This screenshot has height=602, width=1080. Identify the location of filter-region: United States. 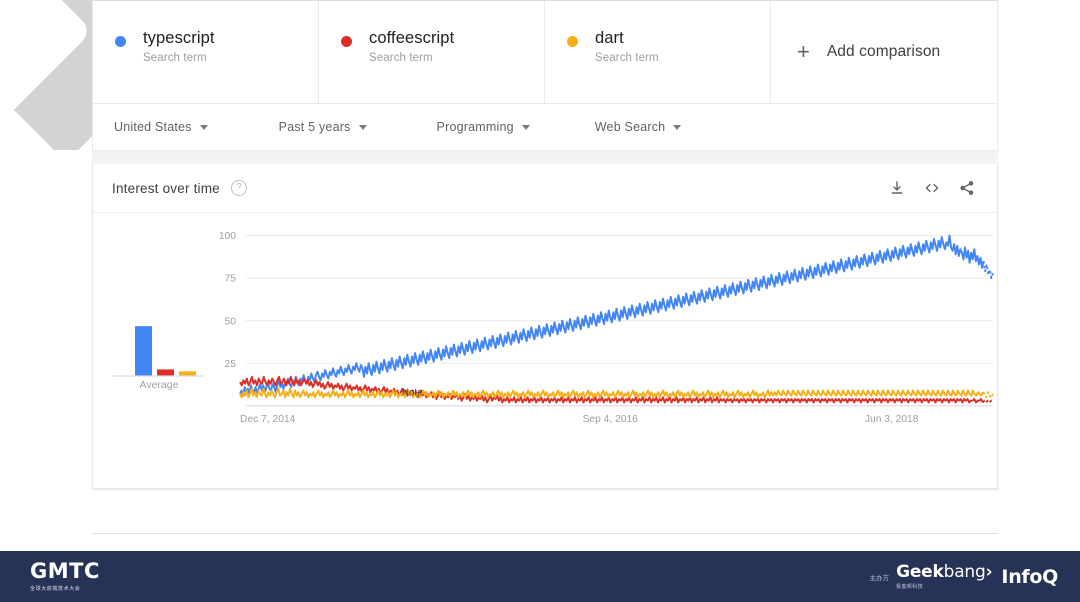
(161, 127).